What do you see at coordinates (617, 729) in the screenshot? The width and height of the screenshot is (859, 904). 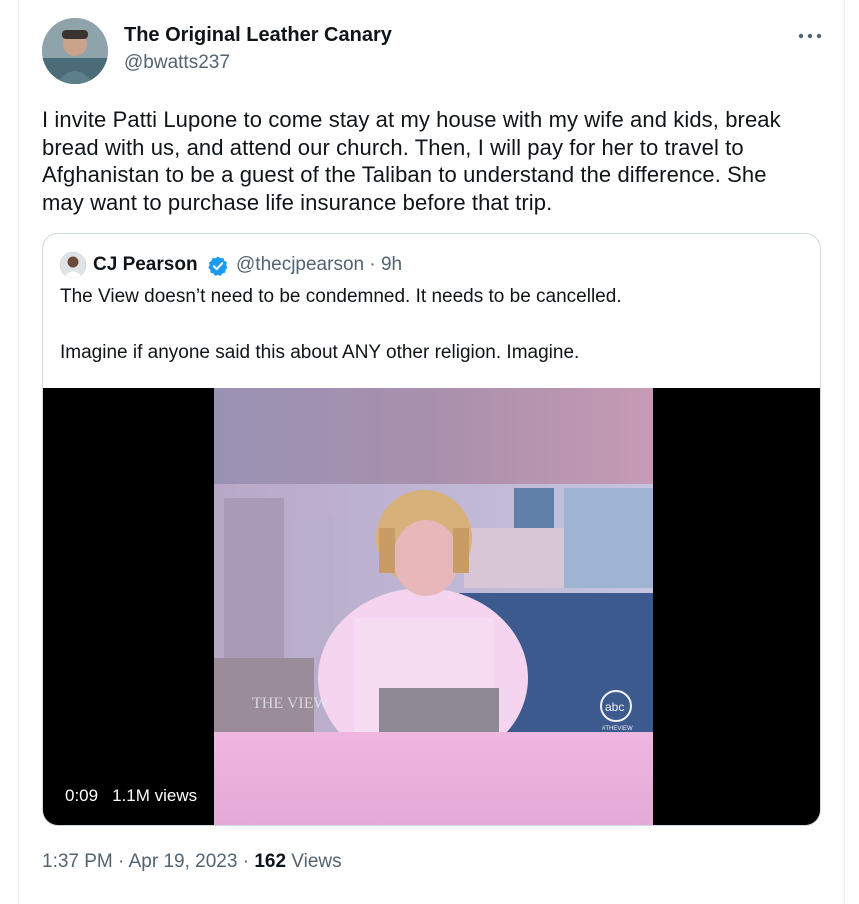 I see `network-hashtag: #THEVIEW` at bounding box center [617, 729].